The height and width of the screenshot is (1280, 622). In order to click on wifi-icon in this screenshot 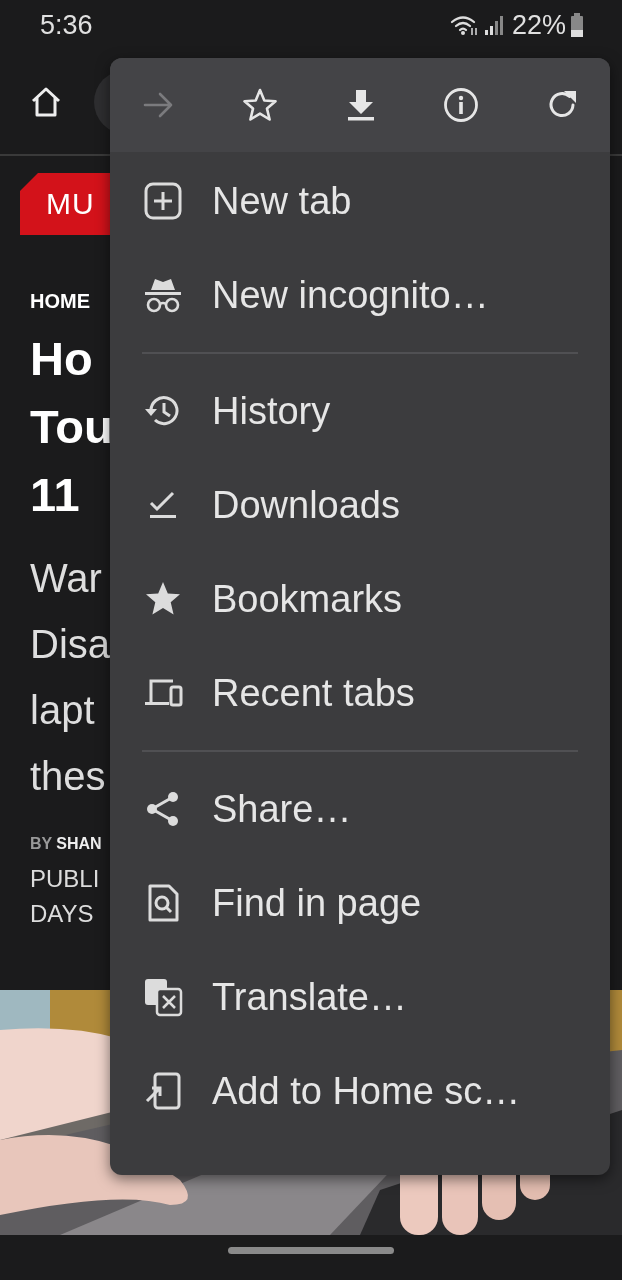, I will do `click(464, 25)`.